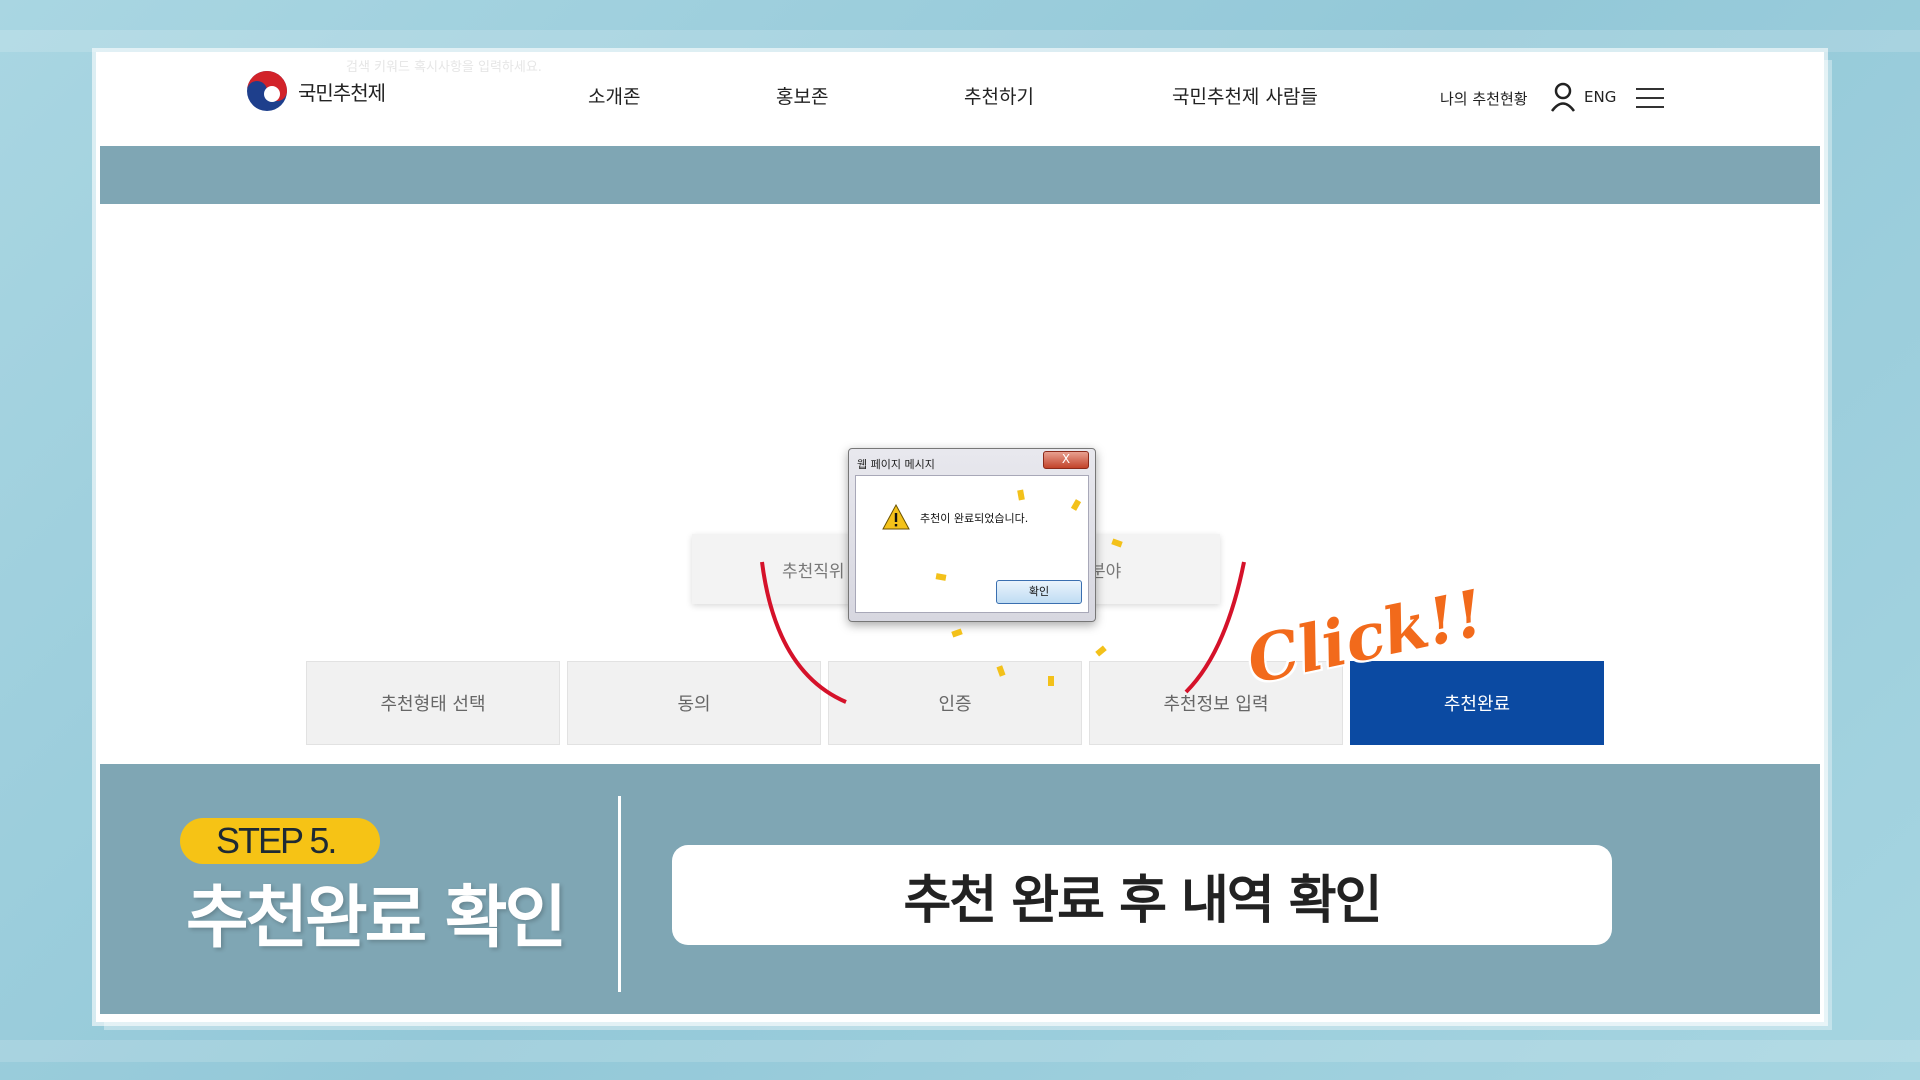  I want to click on caption-description: 추천 완료 후 내역 확인, so click(1142, 895).